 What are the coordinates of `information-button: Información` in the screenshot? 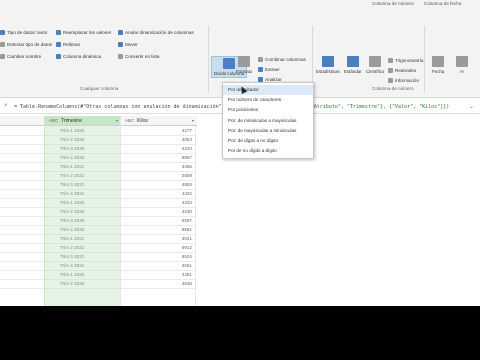 It's located at (403, 80).